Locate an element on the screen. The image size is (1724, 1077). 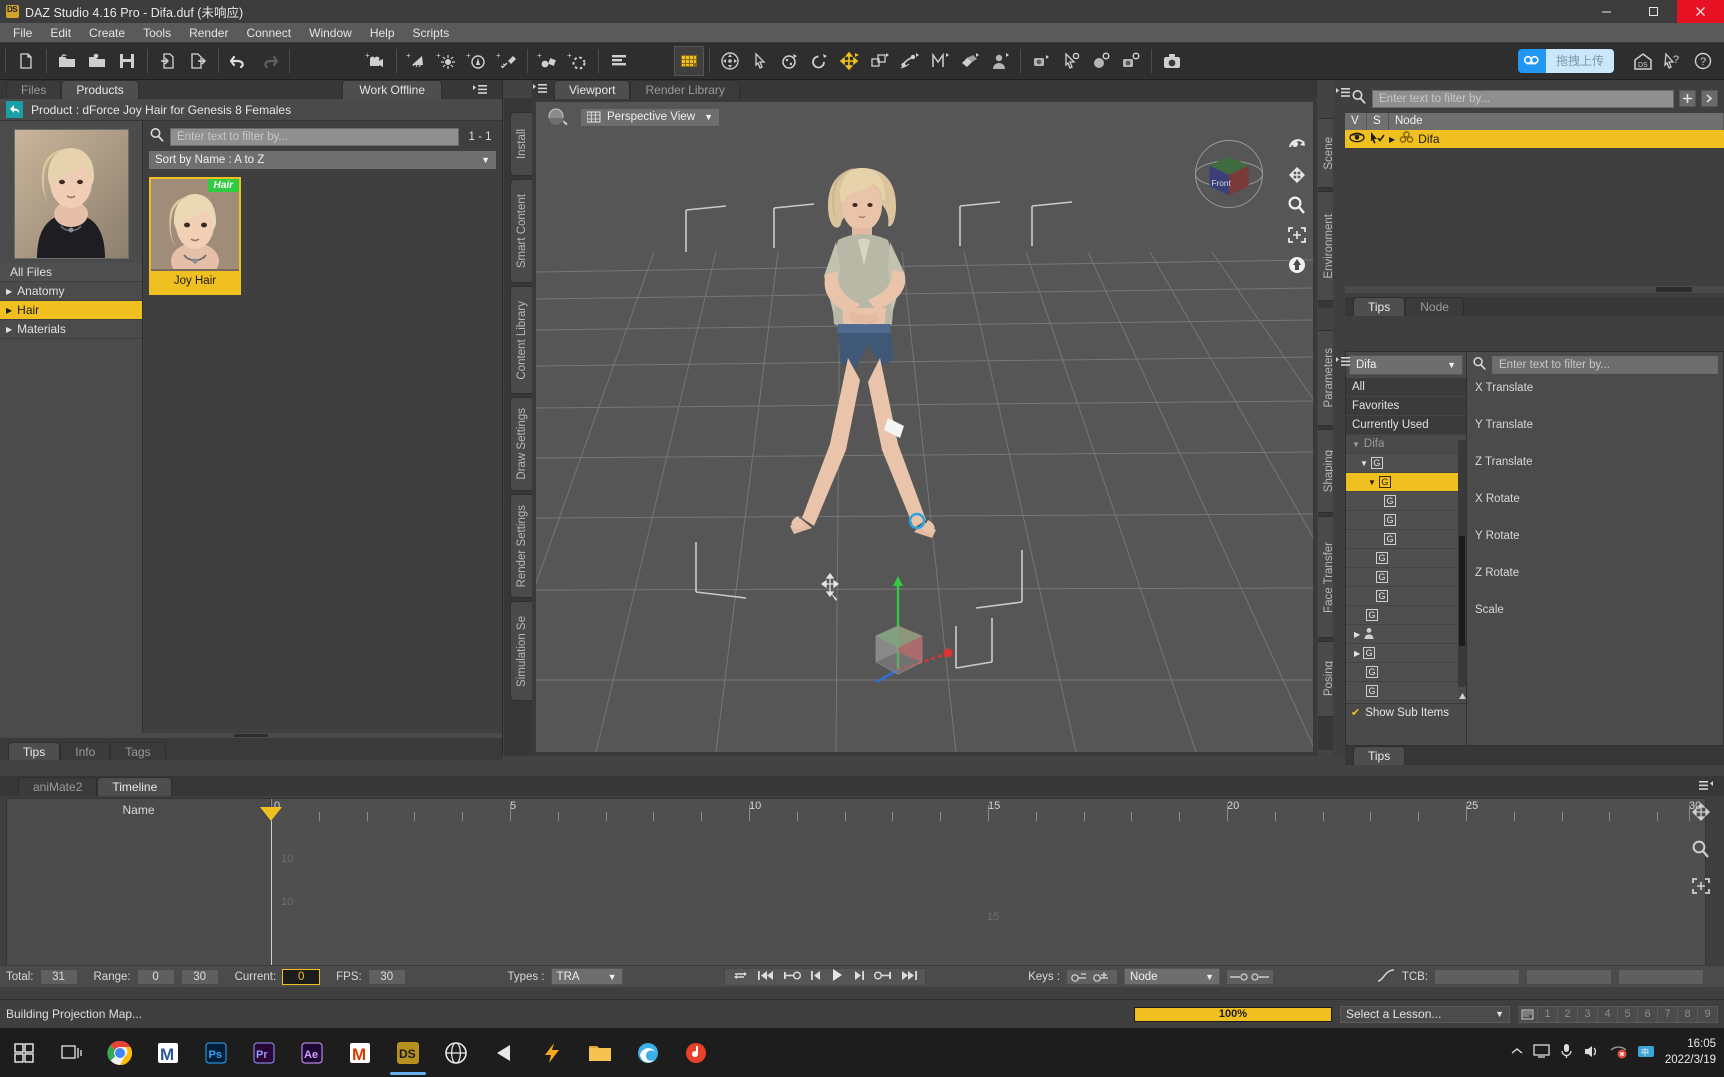
aux-viewport-icon is located at coordinates (1071, 61).